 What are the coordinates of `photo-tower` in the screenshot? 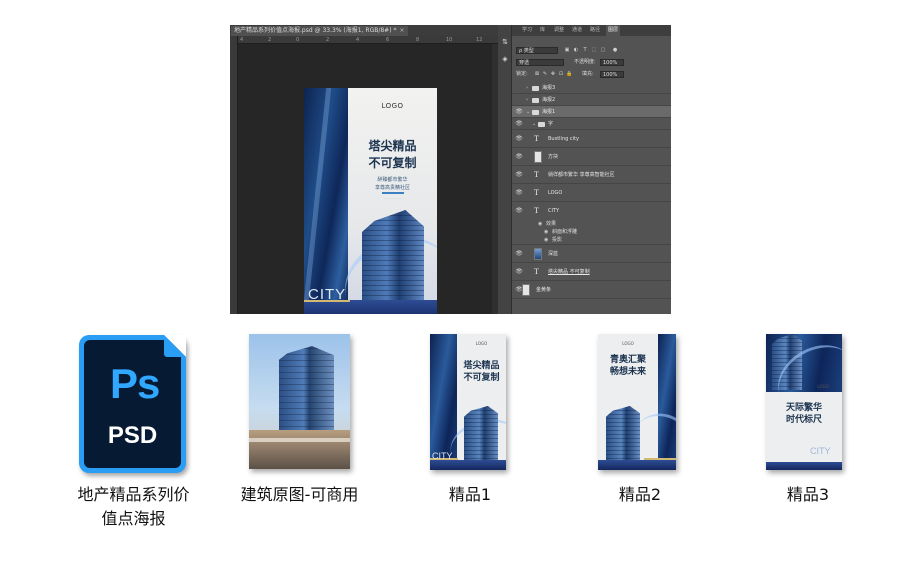 It's located at (306, 392).